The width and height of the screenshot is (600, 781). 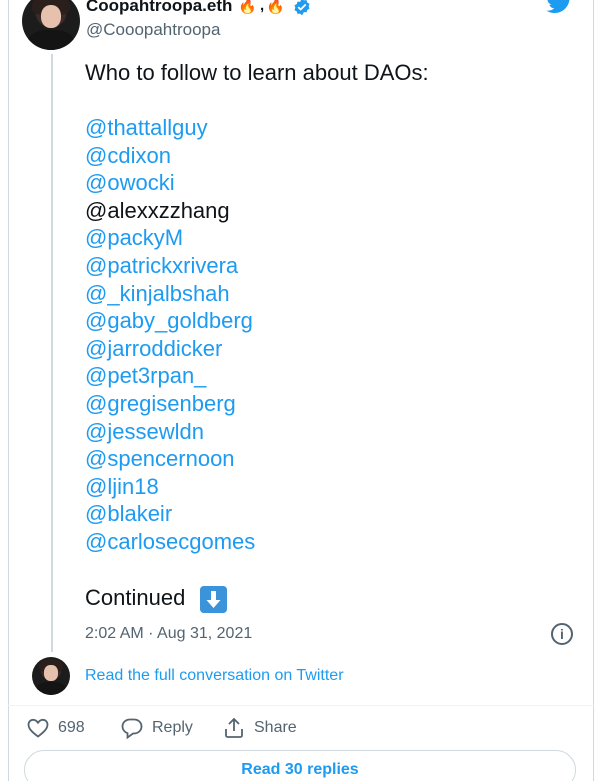 What do you see at coordinates (157, 210) in the screenshot?
I see `mention-text: @alexxzzhang` at bounding box center [157, 210].